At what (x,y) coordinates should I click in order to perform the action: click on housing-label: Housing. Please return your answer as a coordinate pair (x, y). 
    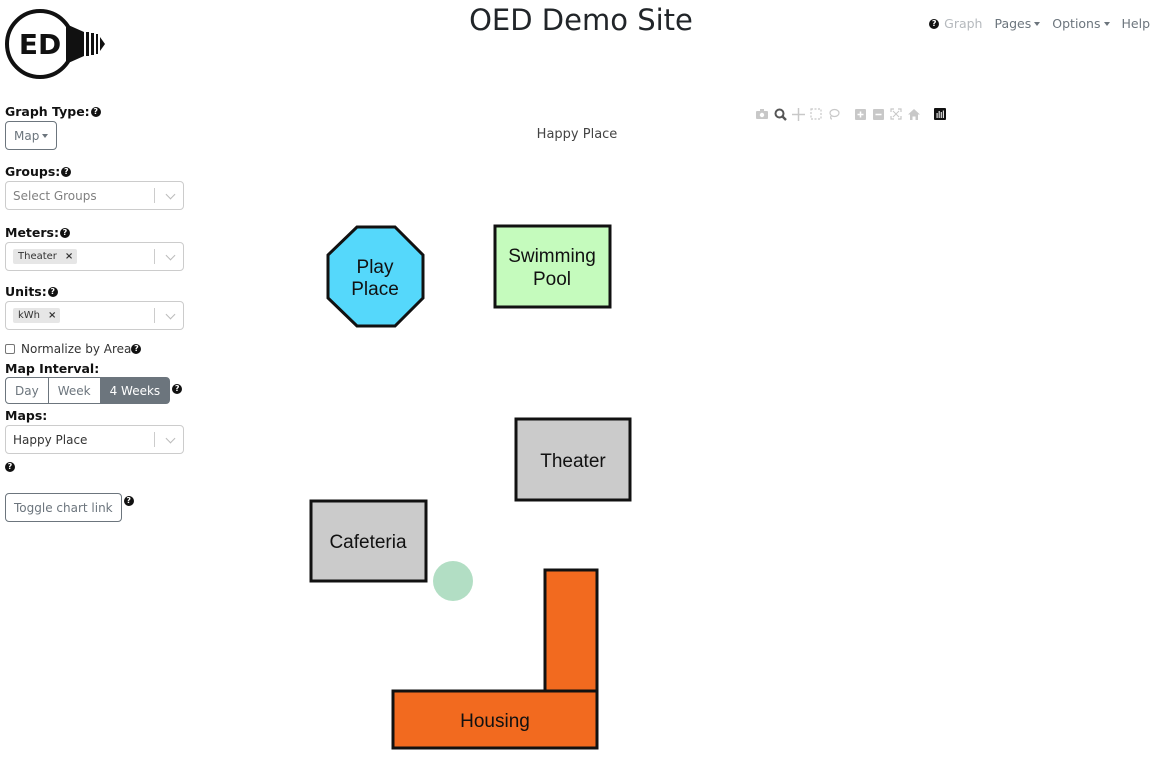
    Looking at the image, I should click on (495, 721).